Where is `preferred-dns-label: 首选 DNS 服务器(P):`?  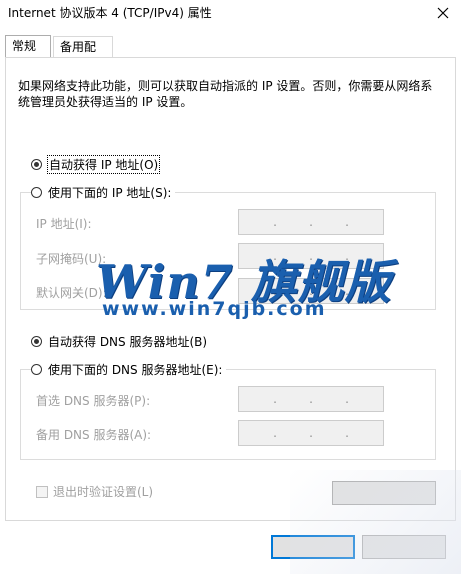
preferred-dns-label: 首选 DNS 服务器(P): is located at coordinates (93, 401).